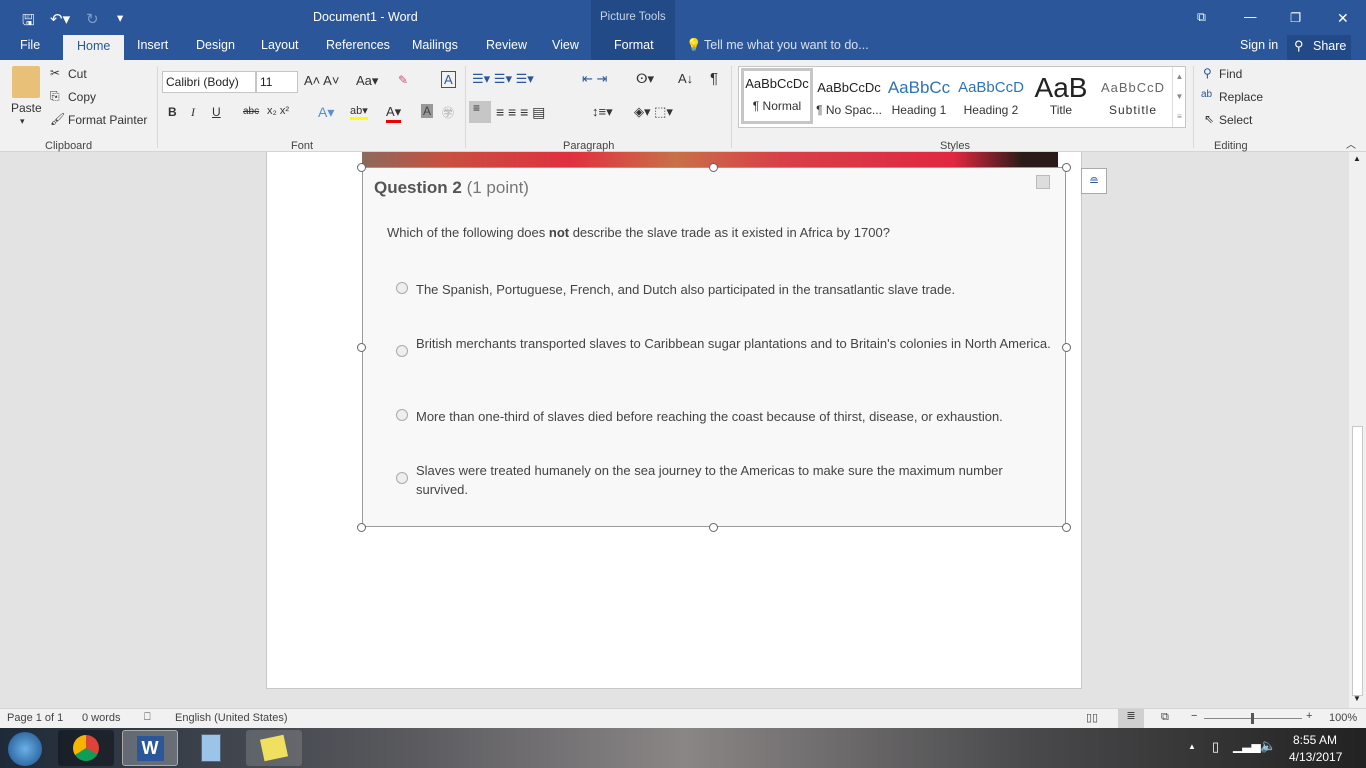 The image size is (1366, 768). I want to click on share-button: ⚲ Share, so click(1319, 47).